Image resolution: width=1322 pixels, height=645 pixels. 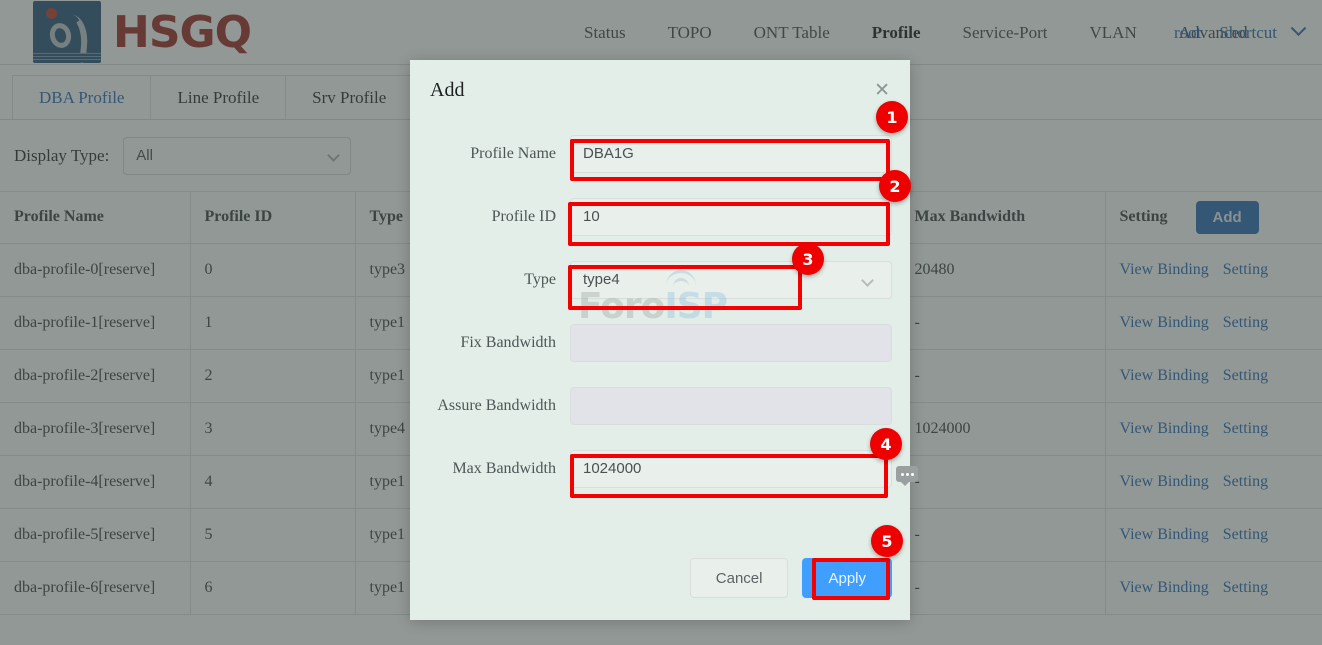 I want to click on assure-bandwidth-input, so click(x=731, y=405).